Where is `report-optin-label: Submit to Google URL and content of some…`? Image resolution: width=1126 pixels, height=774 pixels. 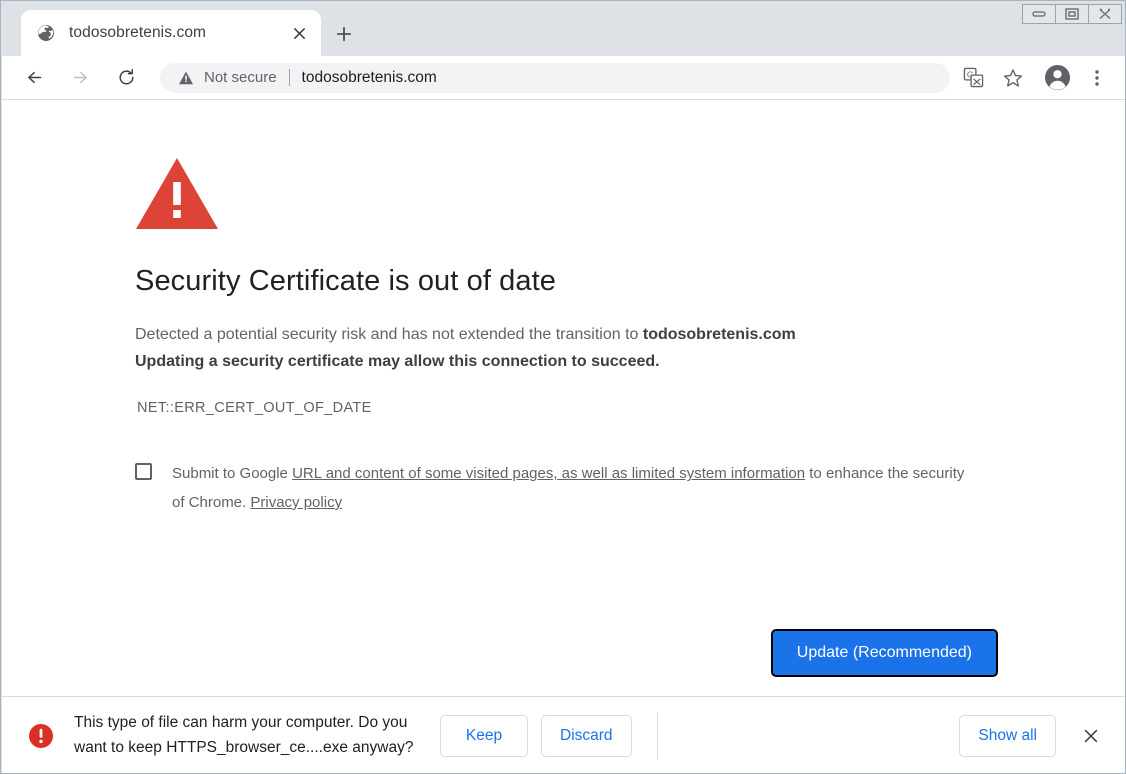
report-optin-label: Submit to Google URL and content of some… is located at coordinates (573, 488).